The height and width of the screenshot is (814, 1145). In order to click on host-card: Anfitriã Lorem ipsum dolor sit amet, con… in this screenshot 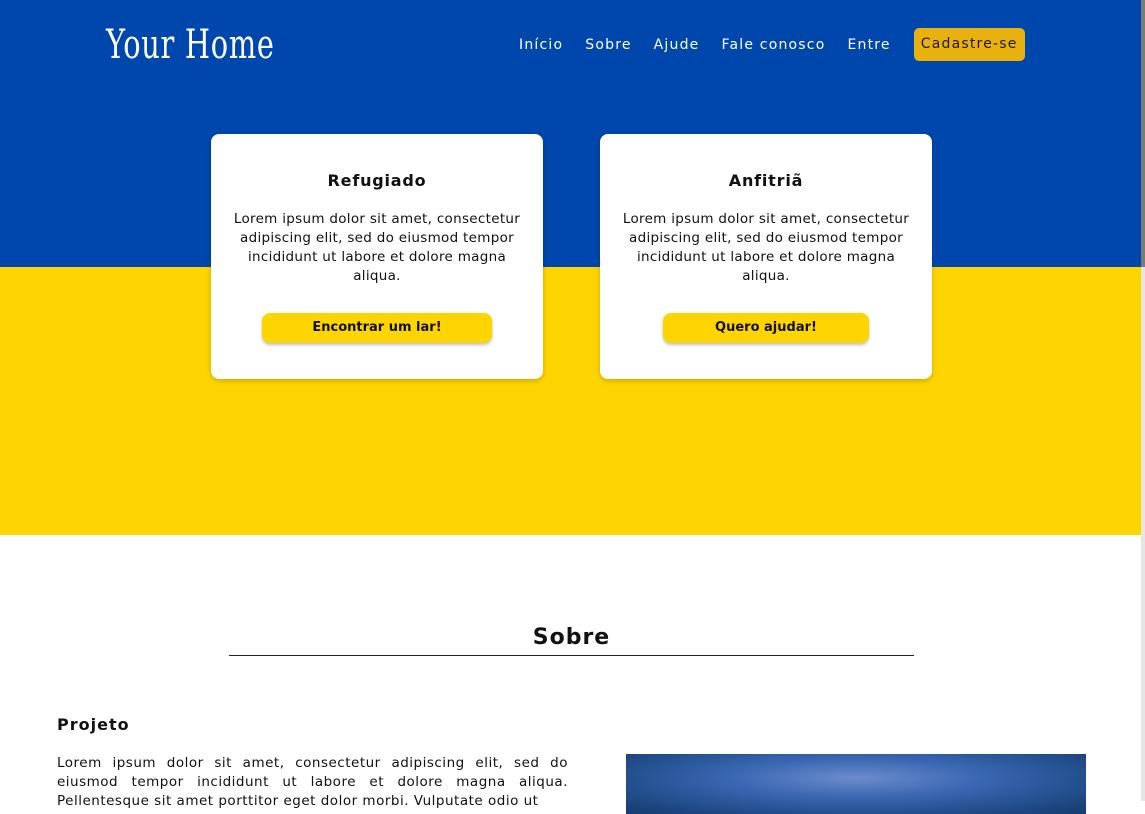, I will do `click(766, 256)`.